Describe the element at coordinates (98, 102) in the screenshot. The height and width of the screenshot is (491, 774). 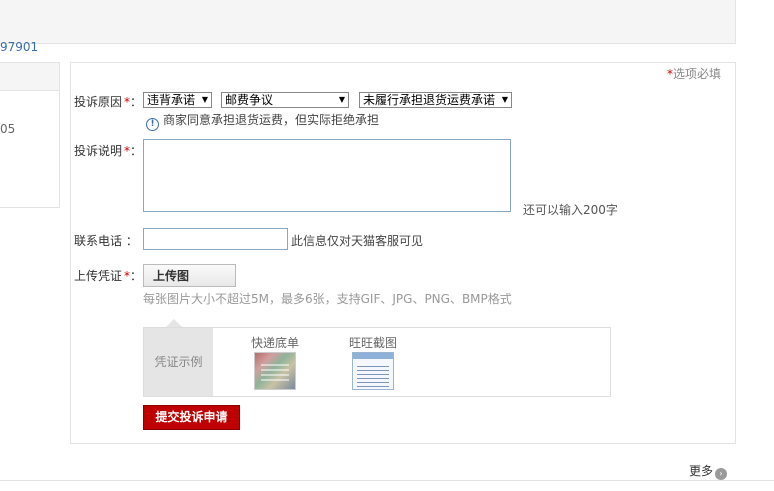
I see `reason-label-text: 投诉原因` at that location.